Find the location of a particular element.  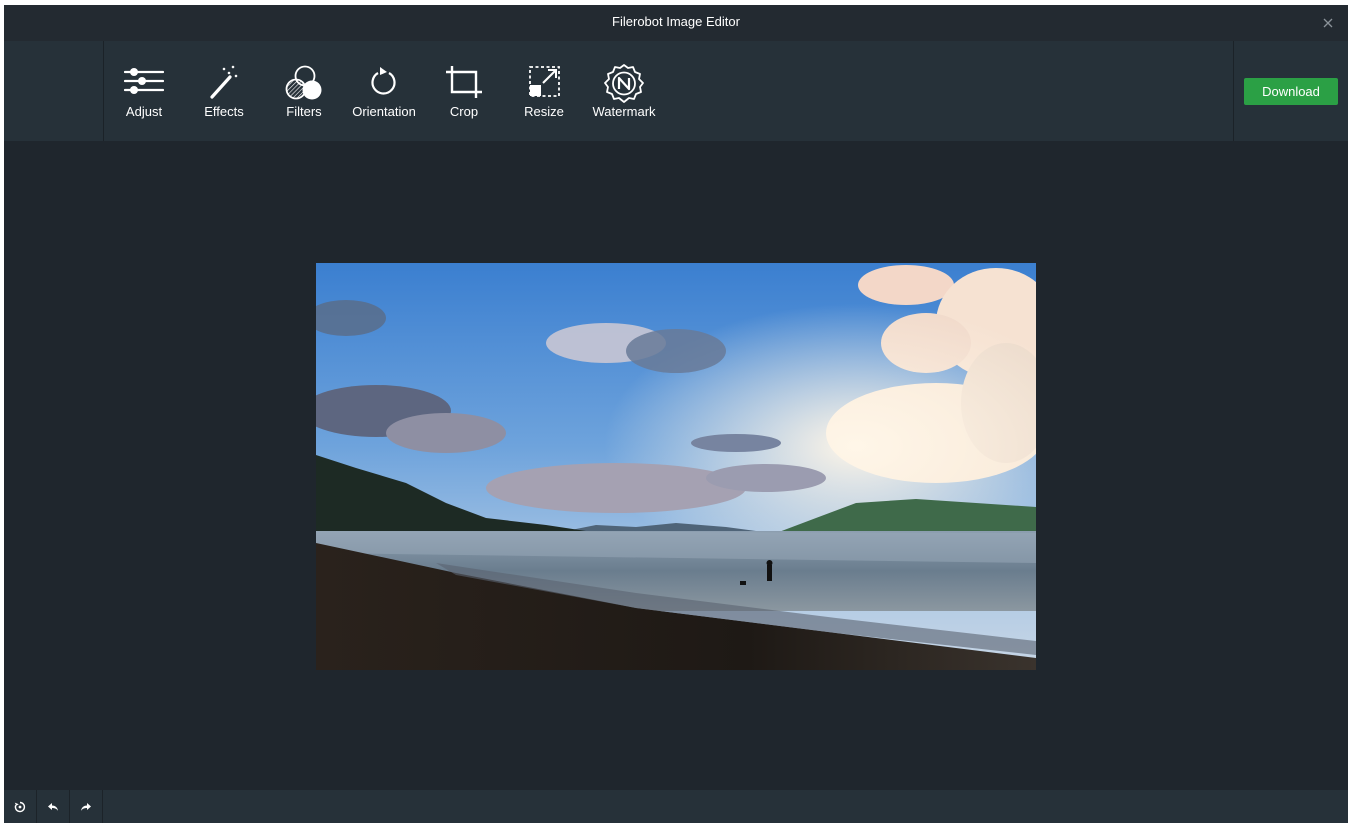

close-icon is located at coordinates (1328, 23).